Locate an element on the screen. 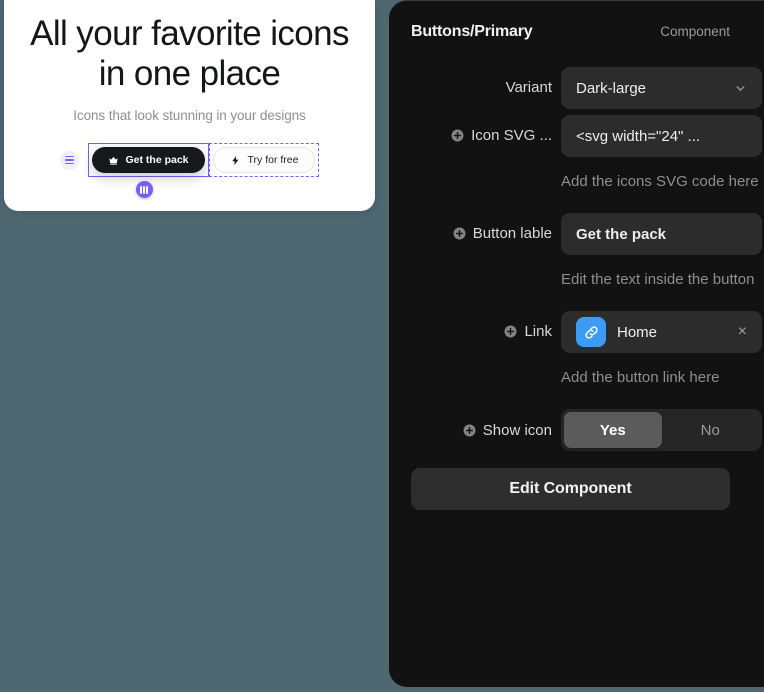 Image resolution: width=764 pixels, height=692 pixels. get-the-pack-button: Get the pack is located at coordinates (148, 160).